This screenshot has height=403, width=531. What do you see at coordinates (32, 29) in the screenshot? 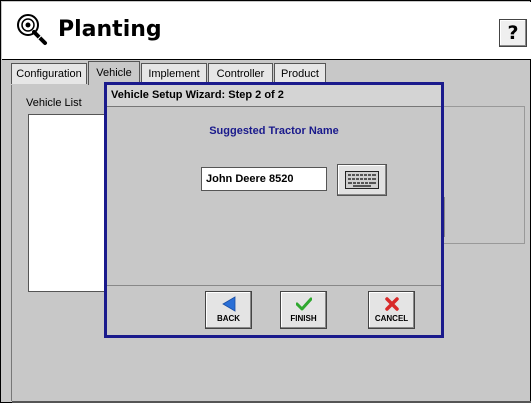
I see `planting-seed-icon` at bounding box center [32, 29].